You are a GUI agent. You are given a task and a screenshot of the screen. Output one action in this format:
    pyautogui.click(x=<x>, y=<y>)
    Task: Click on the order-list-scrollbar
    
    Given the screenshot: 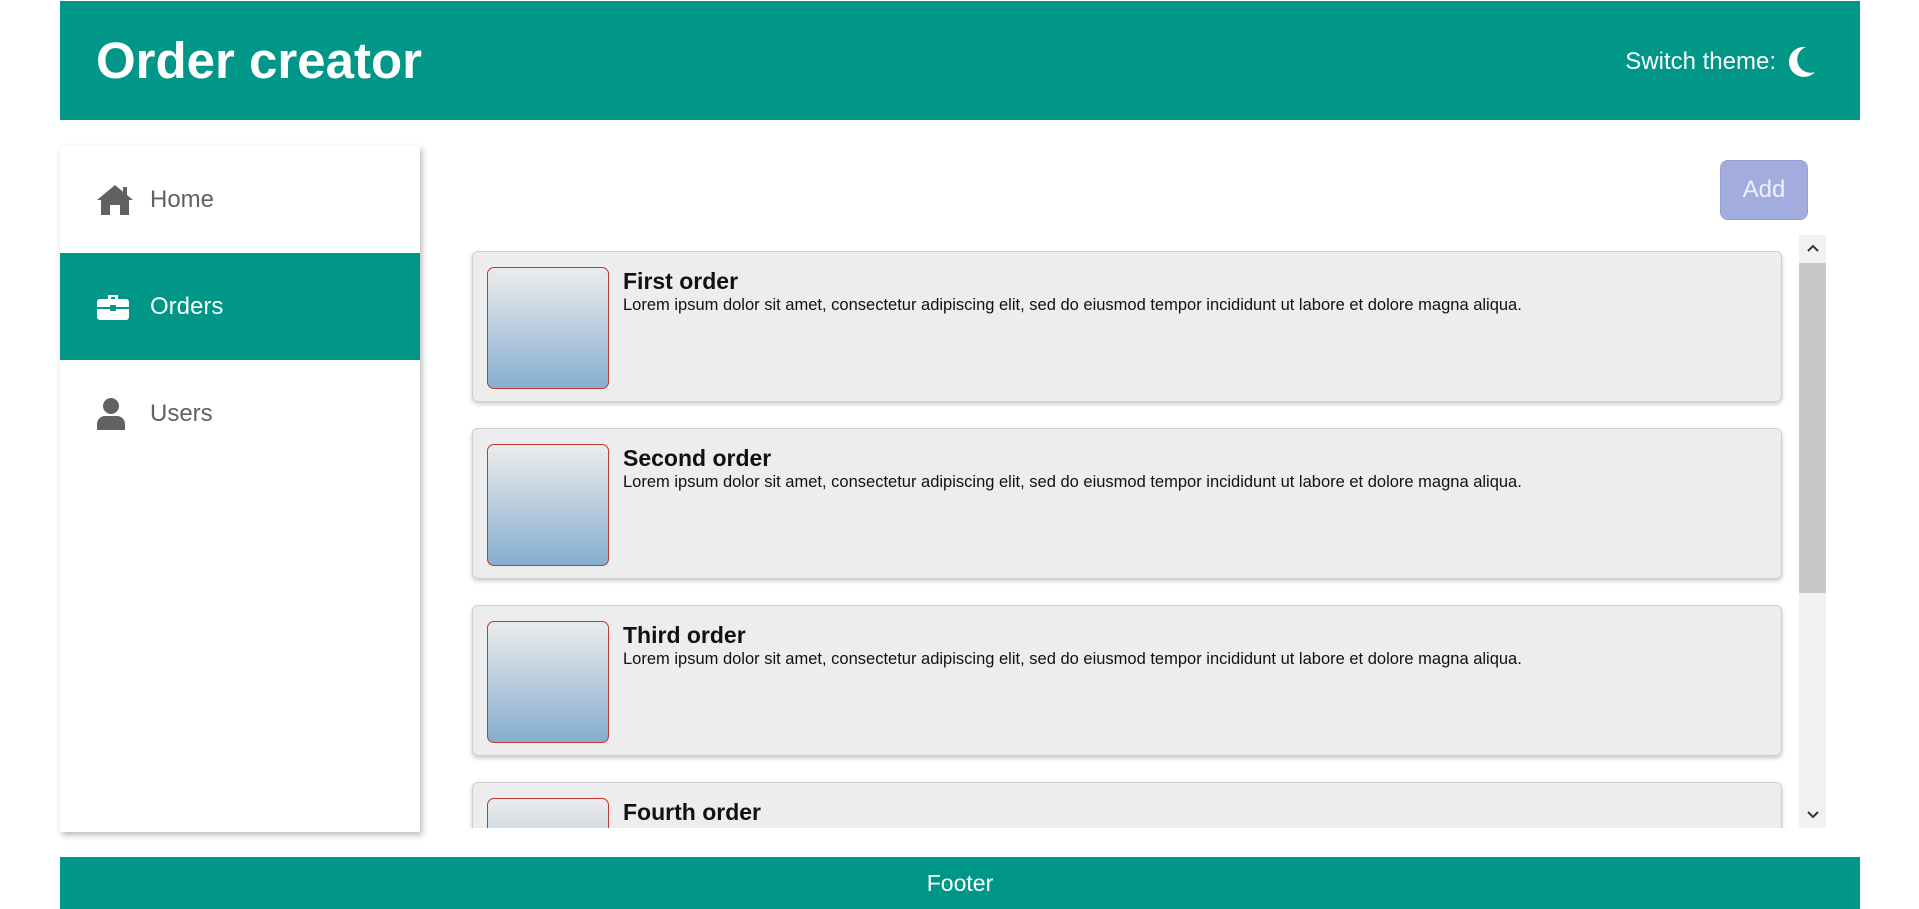 What is the action you would take?
    pyautogui.click(x=1812, y=531)
    